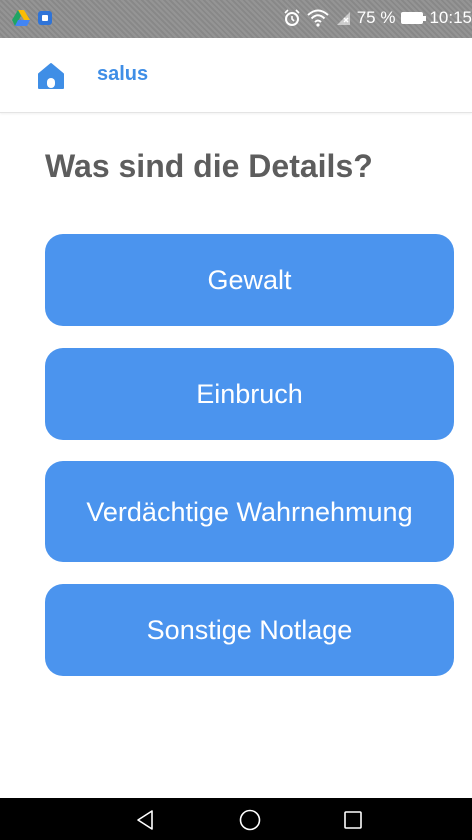 The image size is (472, 840). I want to click on alarm-icon, so click(292, 17).